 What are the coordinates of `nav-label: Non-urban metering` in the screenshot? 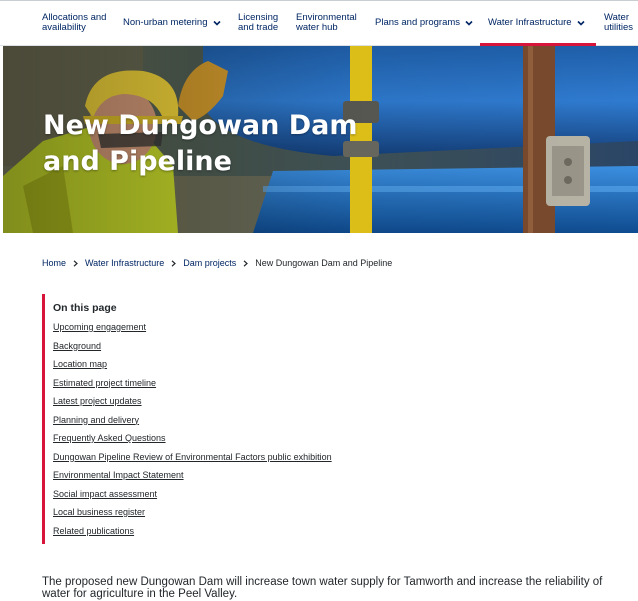 It's located at (165, 22).